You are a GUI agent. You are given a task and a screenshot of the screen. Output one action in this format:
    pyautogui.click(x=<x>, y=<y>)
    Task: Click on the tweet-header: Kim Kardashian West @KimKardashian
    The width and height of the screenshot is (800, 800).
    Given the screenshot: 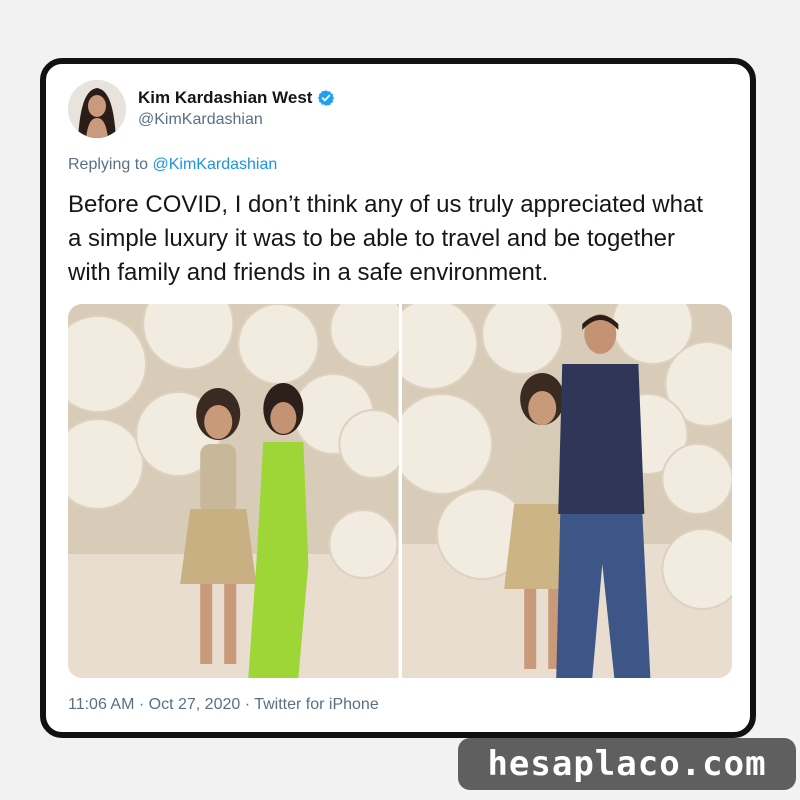 What is the action you would take?
    pyautogui.click(x=398, y=110)
    